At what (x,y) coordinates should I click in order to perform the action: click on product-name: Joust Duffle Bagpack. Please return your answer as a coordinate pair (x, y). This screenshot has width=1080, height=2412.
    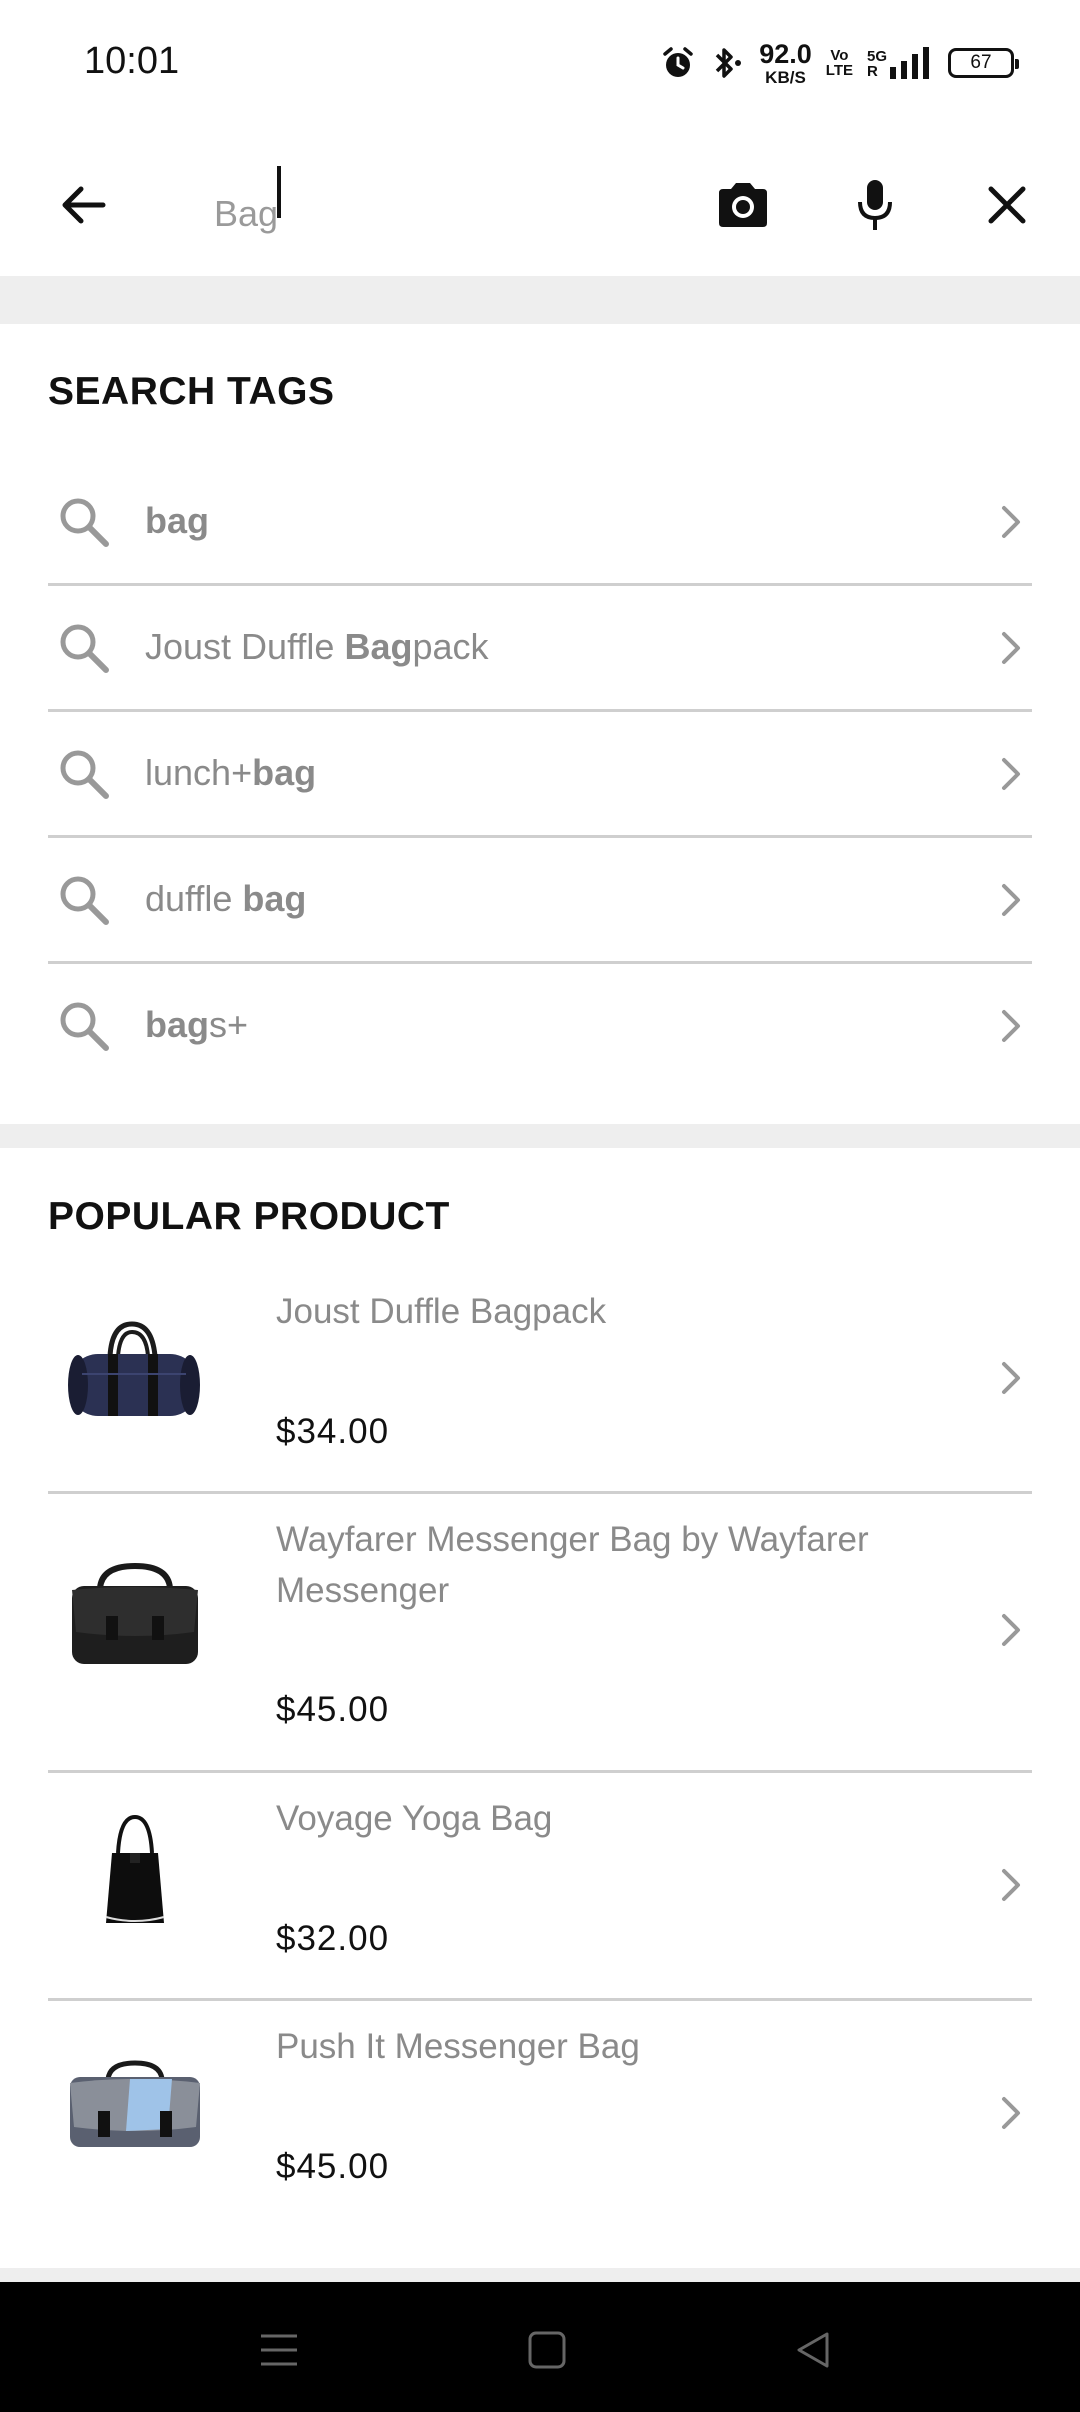
    Looking at the image, I should click on (441, 1311).